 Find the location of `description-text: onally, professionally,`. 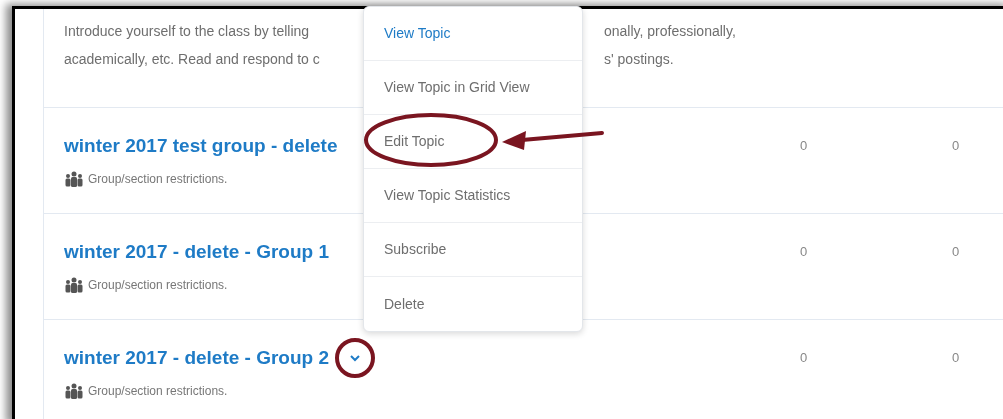

description-text: onally, professionally, is located at coordinates (670, 31).